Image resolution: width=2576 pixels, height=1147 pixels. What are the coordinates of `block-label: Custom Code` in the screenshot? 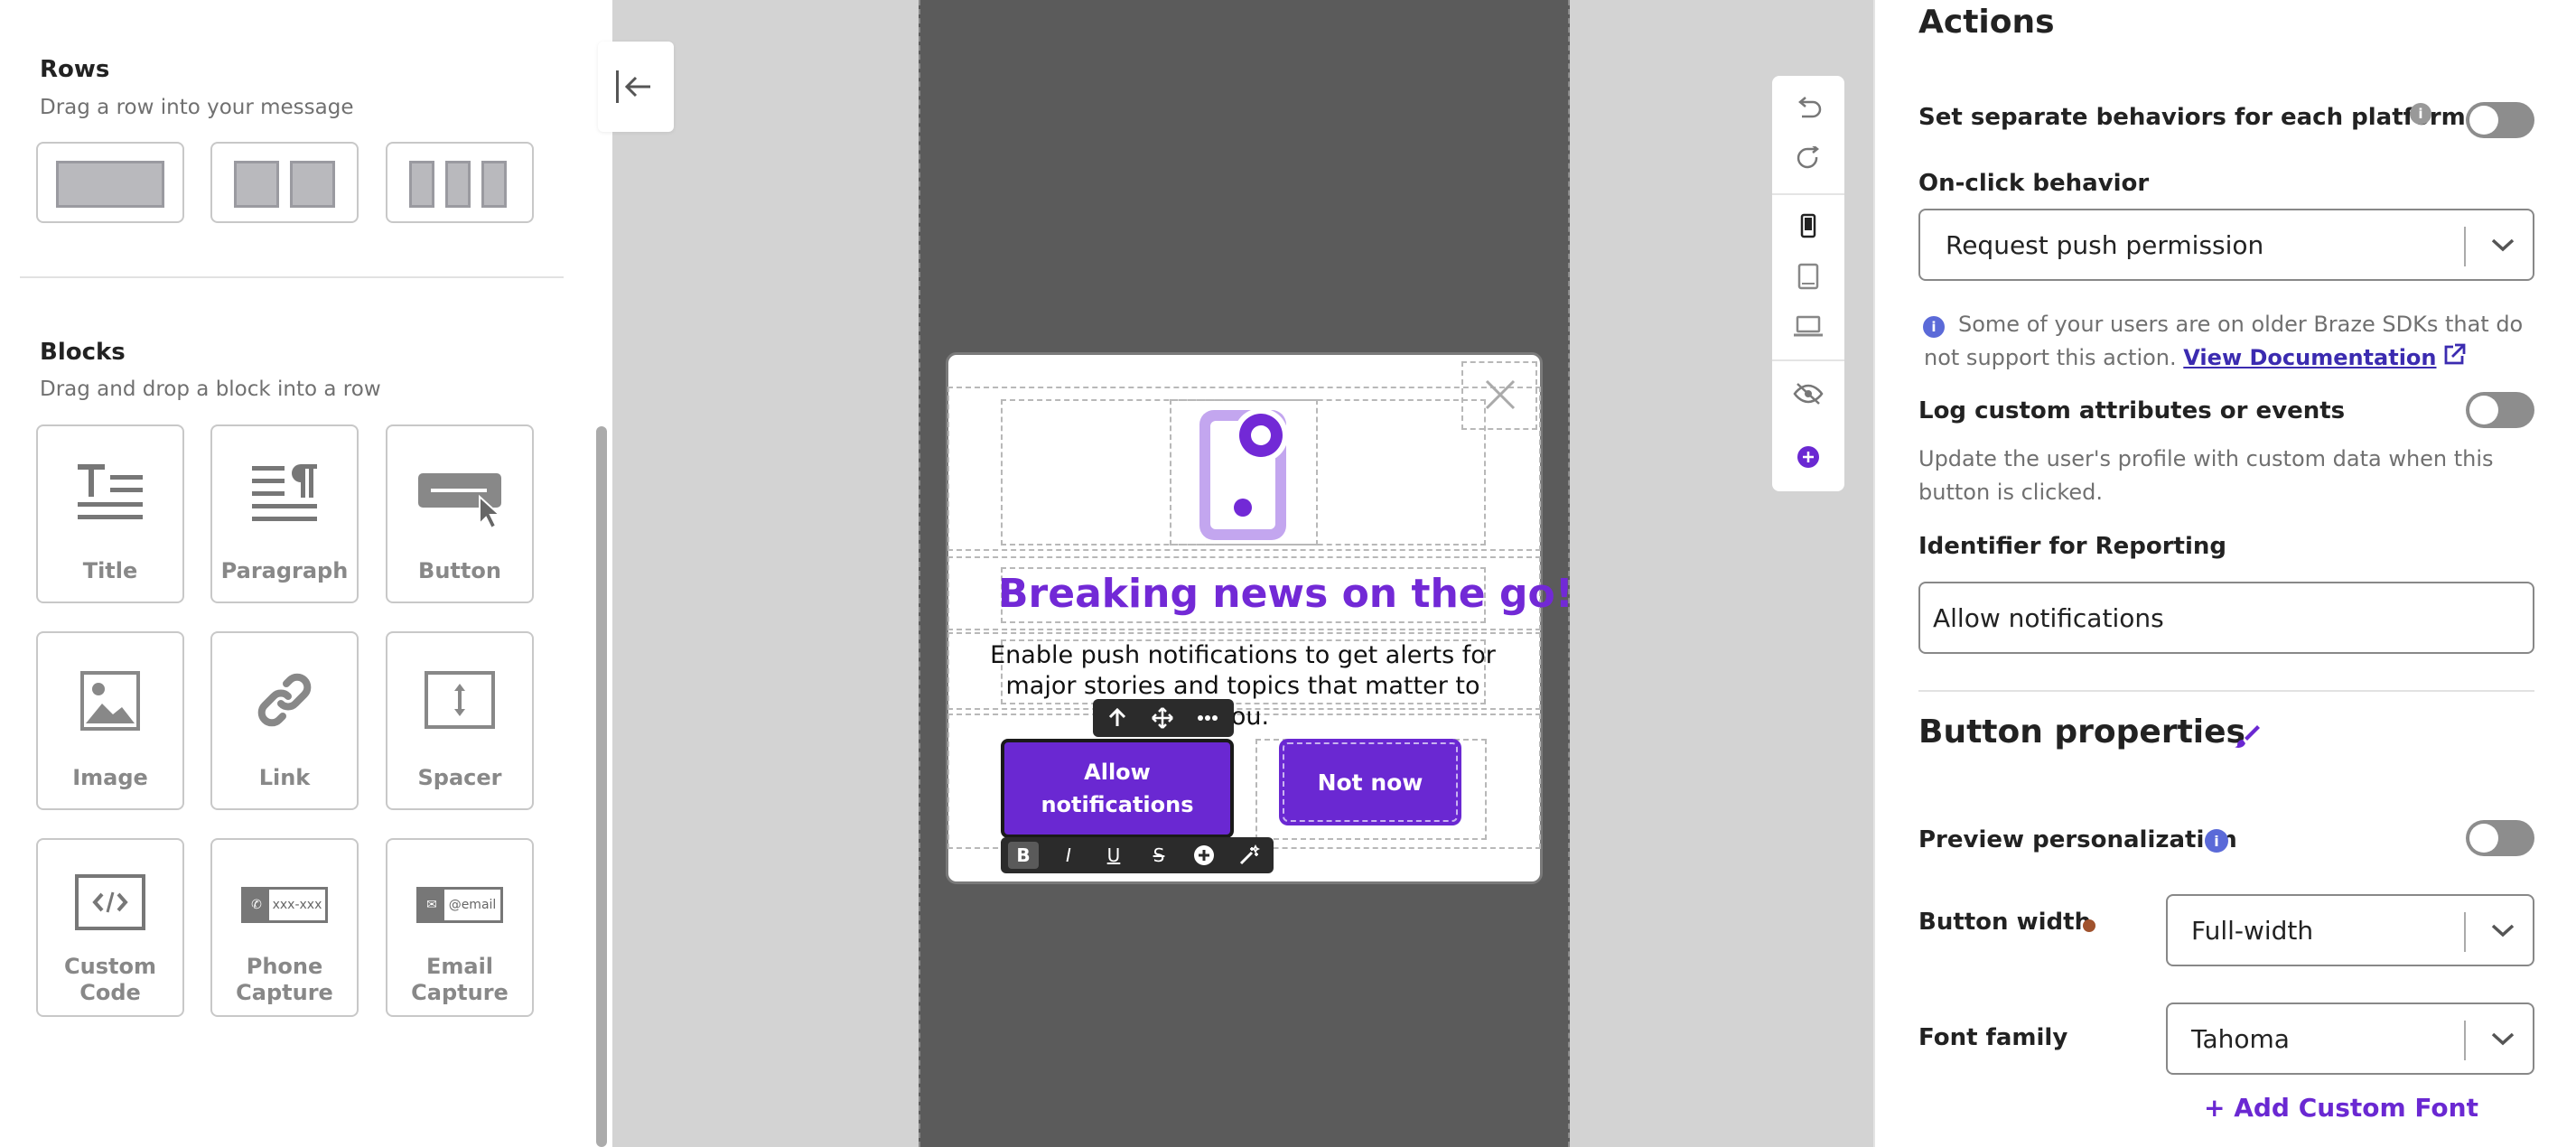 It's located at (110, 979).